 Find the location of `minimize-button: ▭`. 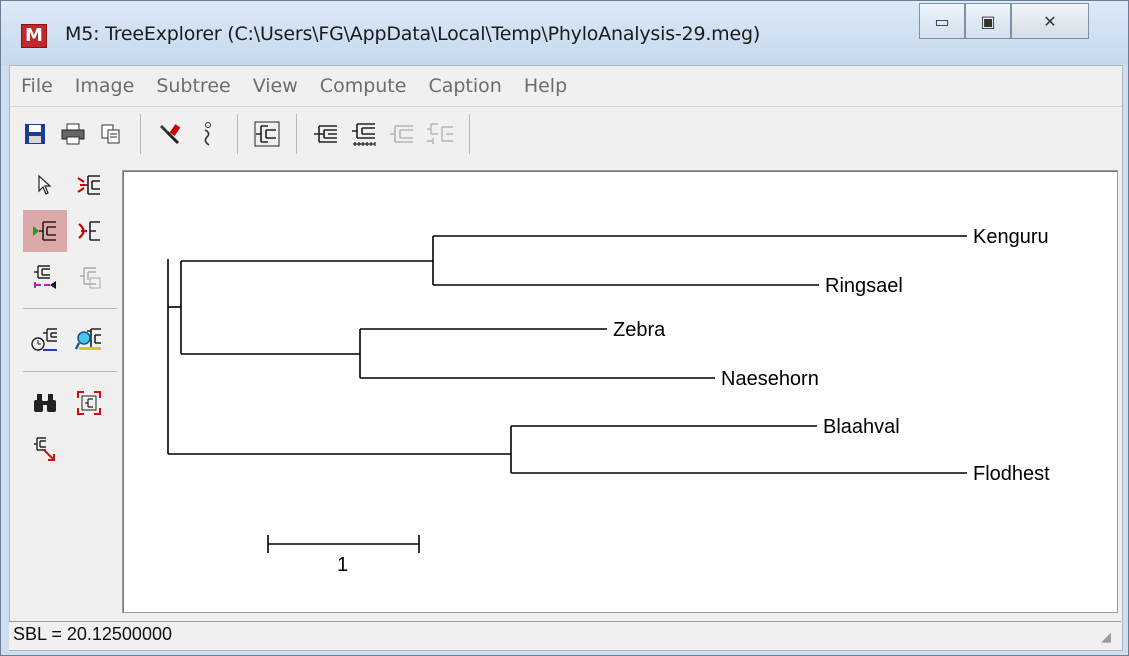

minimize-button: ▭ is located at coordinates (942, 21).